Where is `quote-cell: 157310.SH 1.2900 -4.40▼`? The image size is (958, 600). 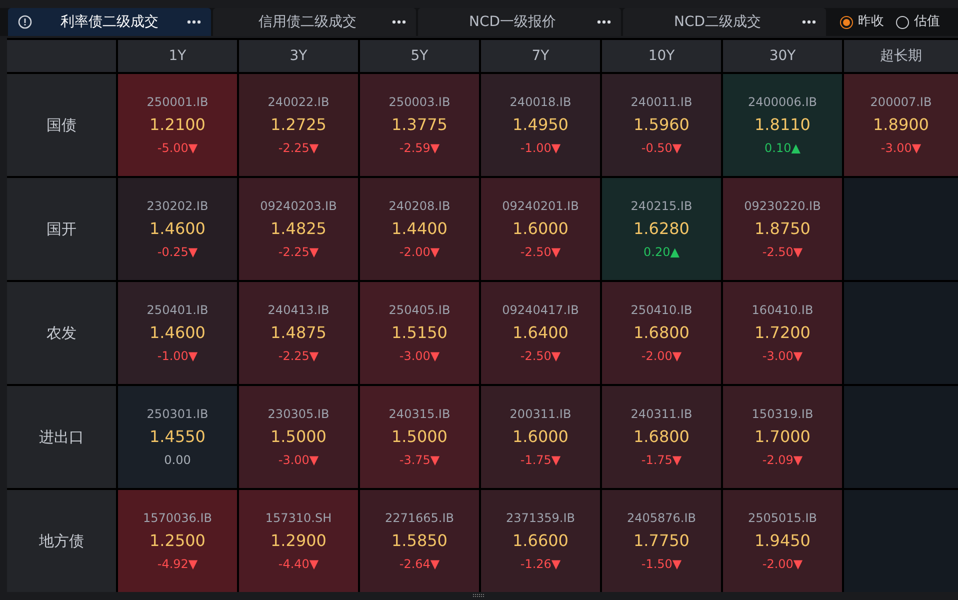 quote-cell: 157310.SH 1.2900 -4.40▼ is located at coordinates (298, 541).